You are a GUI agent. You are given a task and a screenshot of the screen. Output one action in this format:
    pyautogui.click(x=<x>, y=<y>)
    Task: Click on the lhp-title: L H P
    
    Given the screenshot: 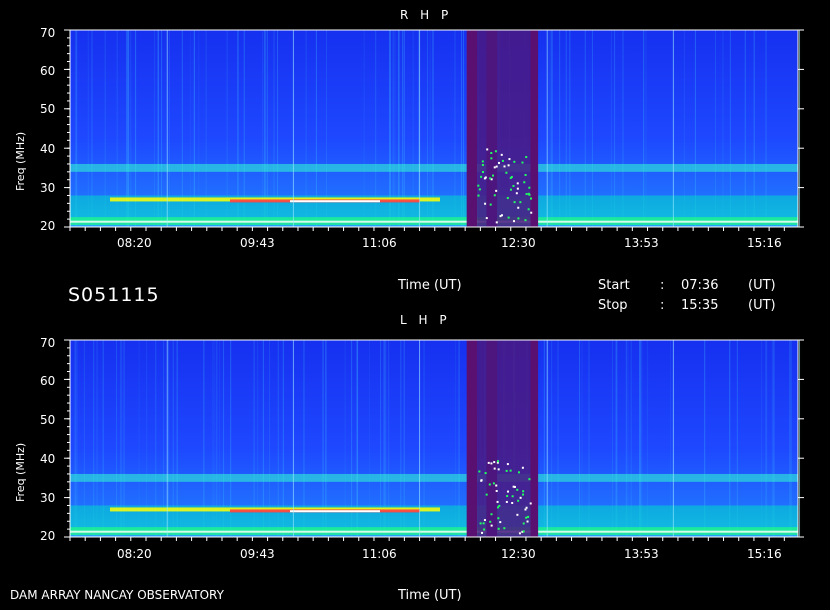 What is the action you would take?
    pyautogui.click(x=425, y=320)
    